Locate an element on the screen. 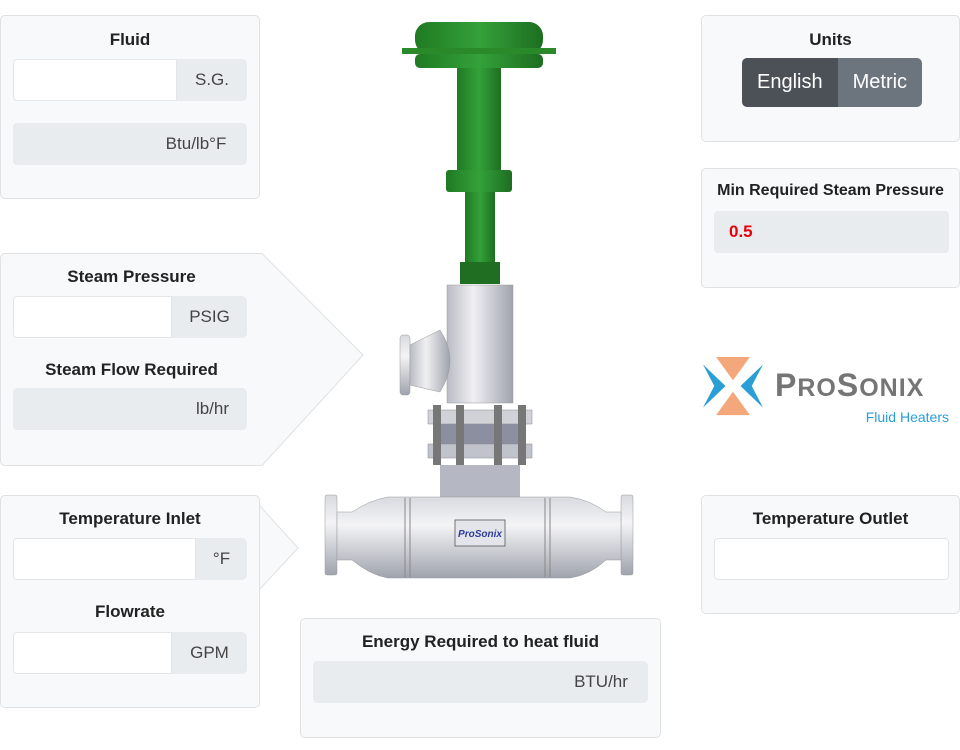 The image size is (960, 750). fluid-panel: Fluid S.G. Btu/lb°F is located at coordinates (130, 107).